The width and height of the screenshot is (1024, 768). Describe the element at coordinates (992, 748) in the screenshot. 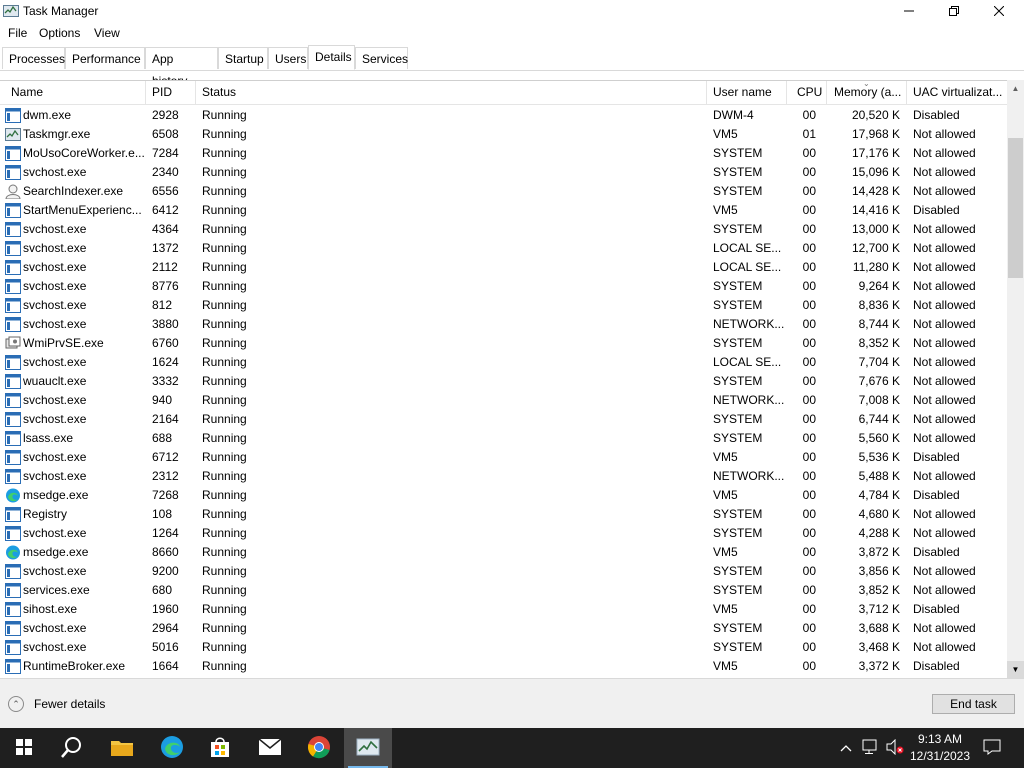

I see `action-center-button` at that location.